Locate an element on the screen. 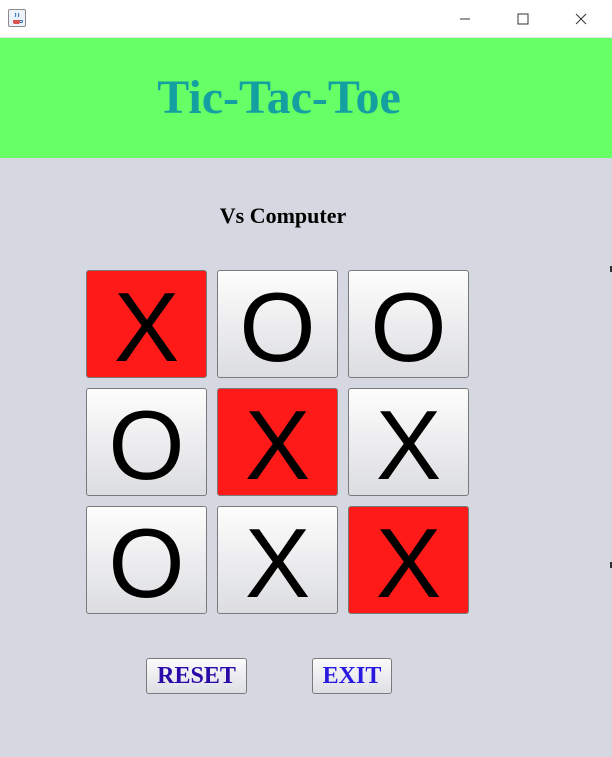 Image resolution: width=612 pixels, height=757 pixels. close-button is located at coordinates (581, 19).